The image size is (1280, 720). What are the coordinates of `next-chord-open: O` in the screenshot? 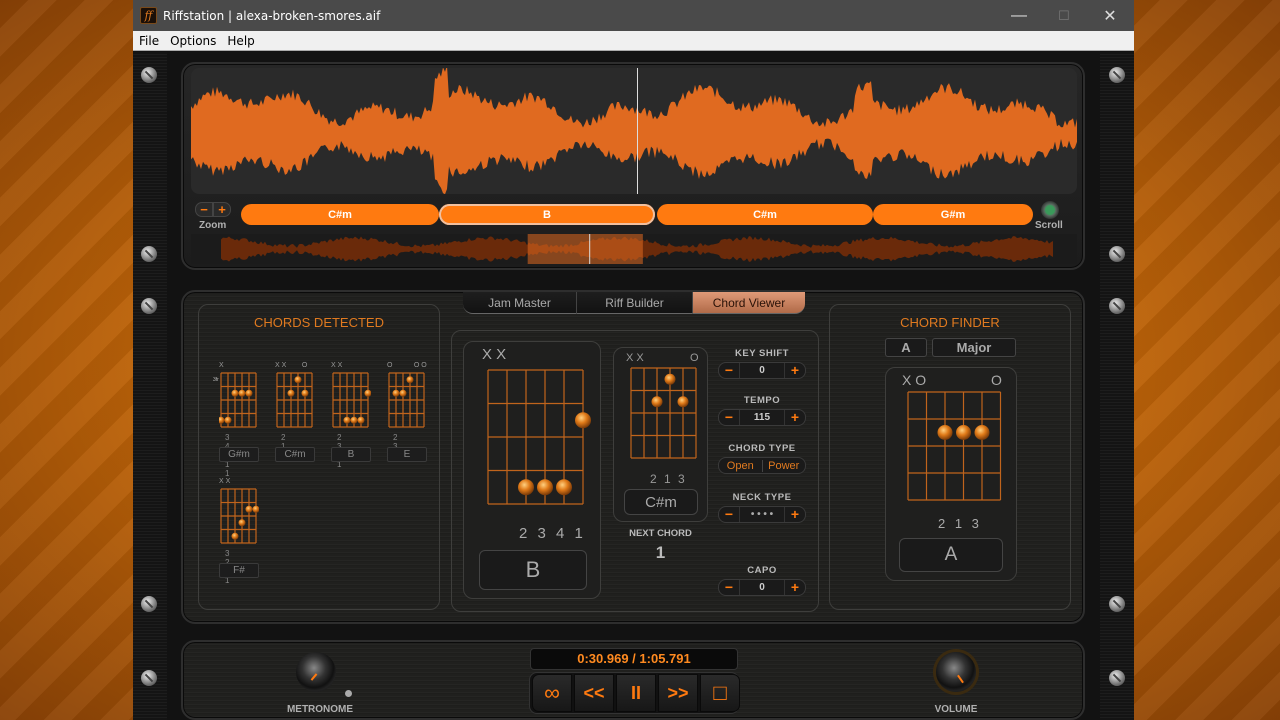 It's located at (694, 358).